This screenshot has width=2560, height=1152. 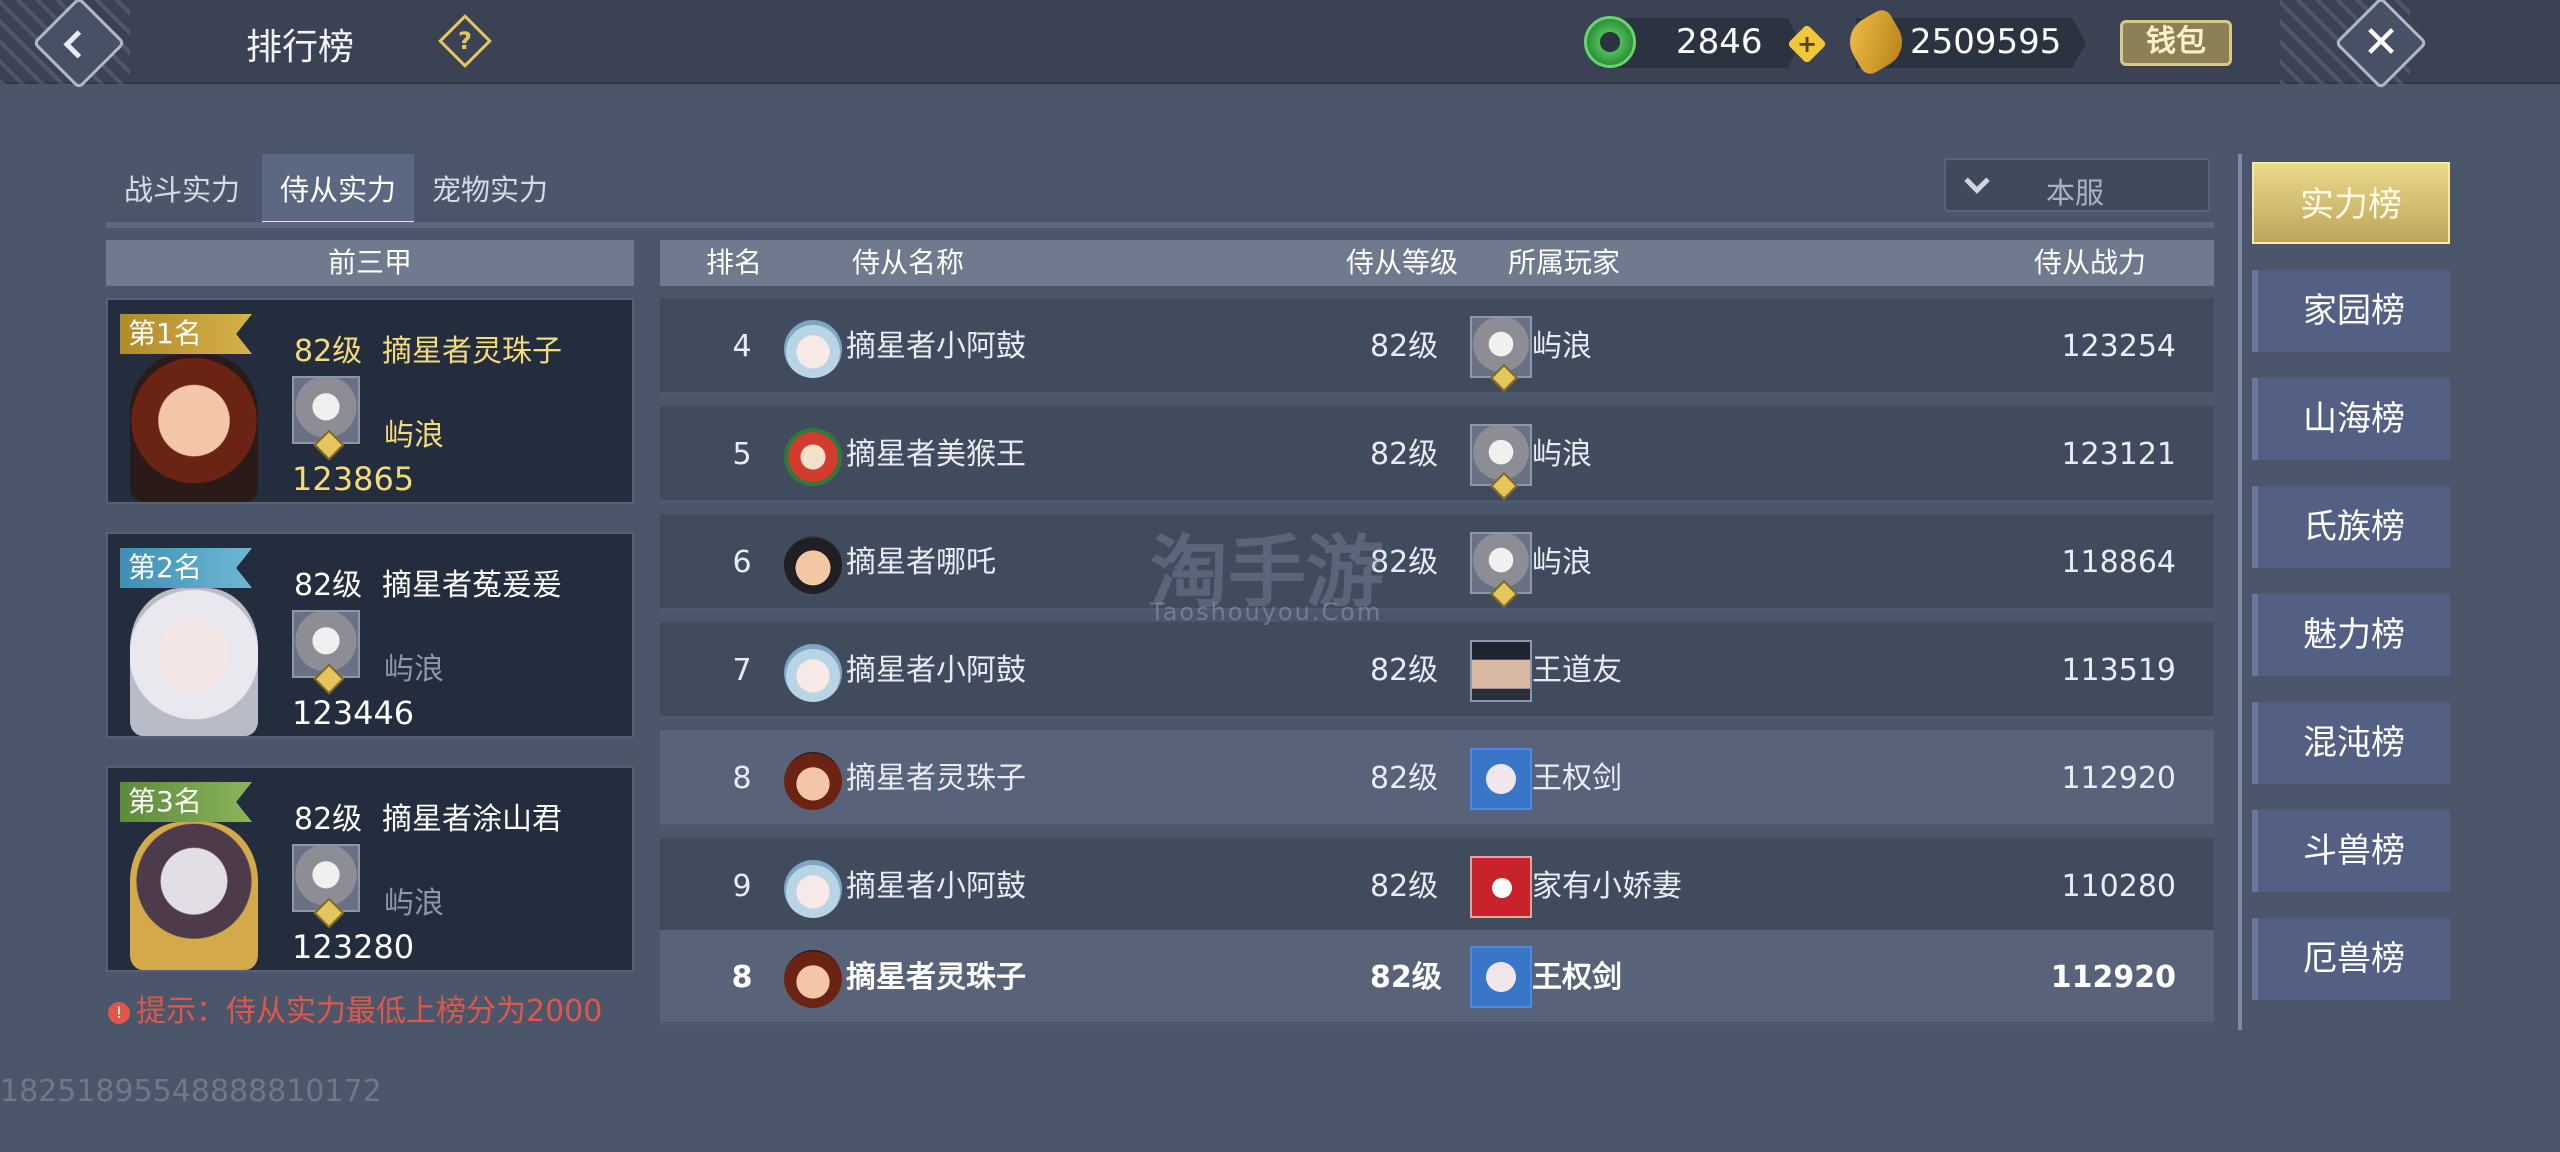 I want to click on category-clan: 氏族榜, so click(x=2351, y=527).